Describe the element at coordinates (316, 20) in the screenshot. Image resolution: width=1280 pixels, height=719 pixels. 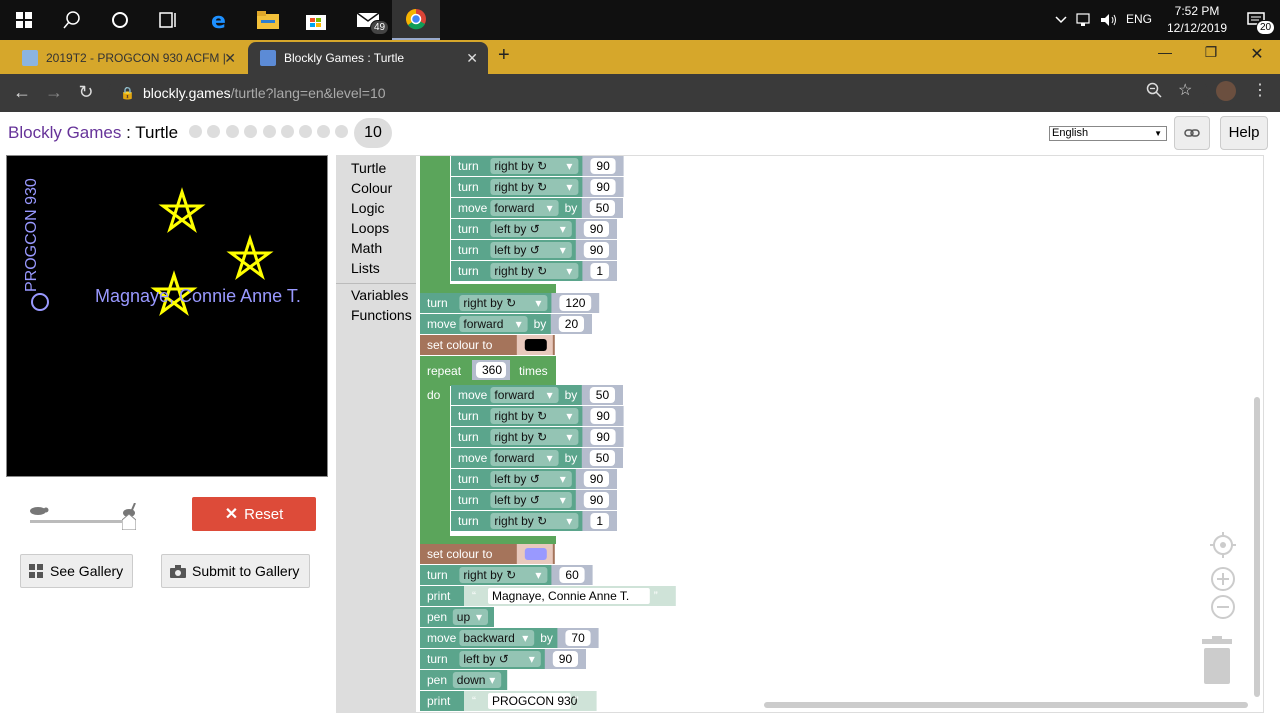
I see `microsoft-store-icon` at that location.